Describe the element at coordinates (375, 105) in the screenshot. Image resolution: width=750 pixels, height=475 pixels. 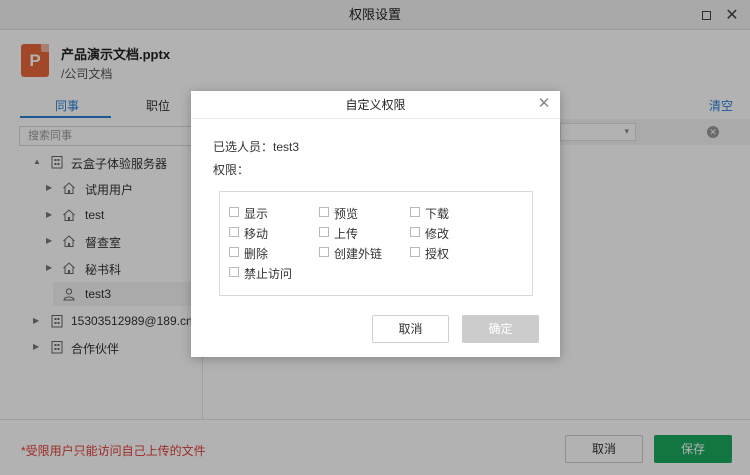
I see `dialog-title: 自定义权限` at that location.